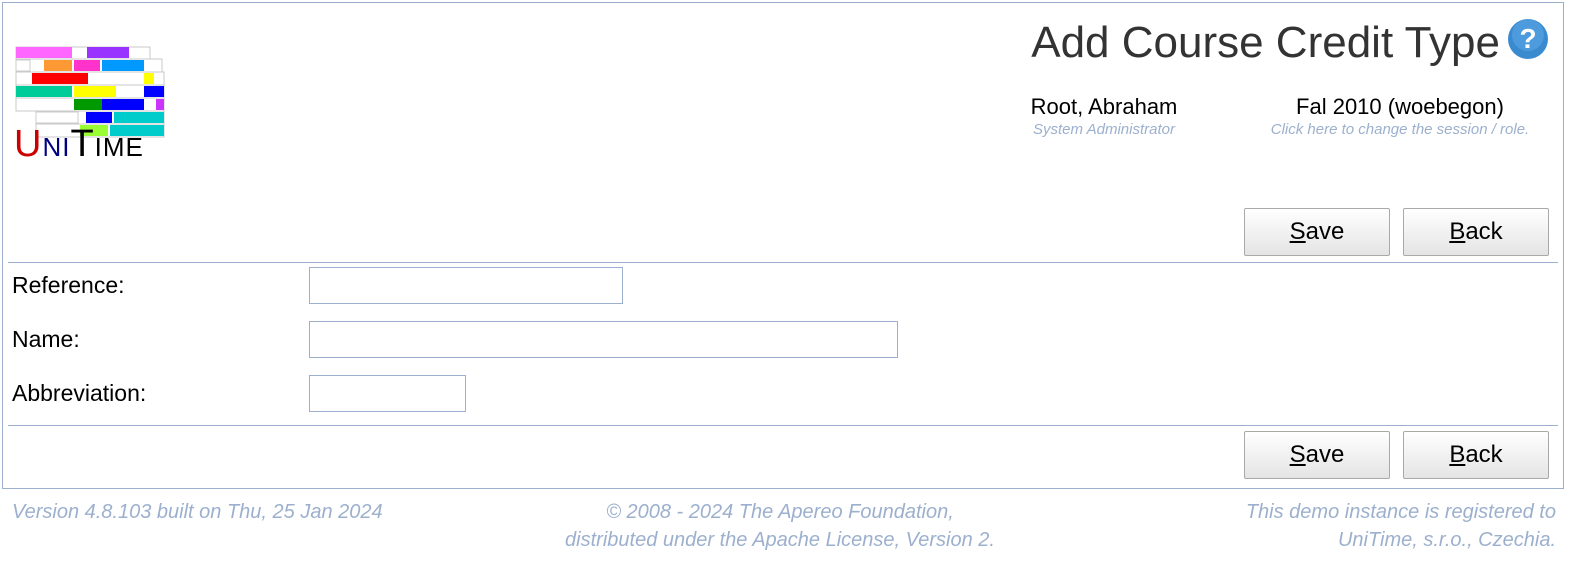 This screenshot has height=570, width=1596. What do you see at coordinates (1400, 129) in the screenshot?
I see `session-change-hint: Click here to change the session / role.` at bounding box center [1400, 129].